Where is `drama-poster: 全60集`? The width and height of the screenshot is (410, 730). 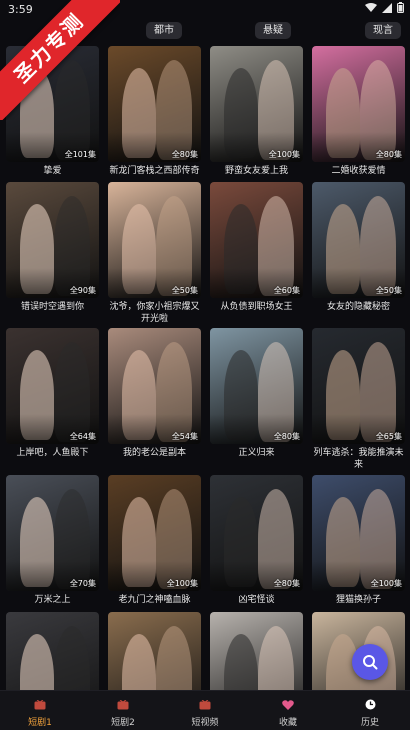
drama-poster: 全60集 is located at coordinates (256, 240).